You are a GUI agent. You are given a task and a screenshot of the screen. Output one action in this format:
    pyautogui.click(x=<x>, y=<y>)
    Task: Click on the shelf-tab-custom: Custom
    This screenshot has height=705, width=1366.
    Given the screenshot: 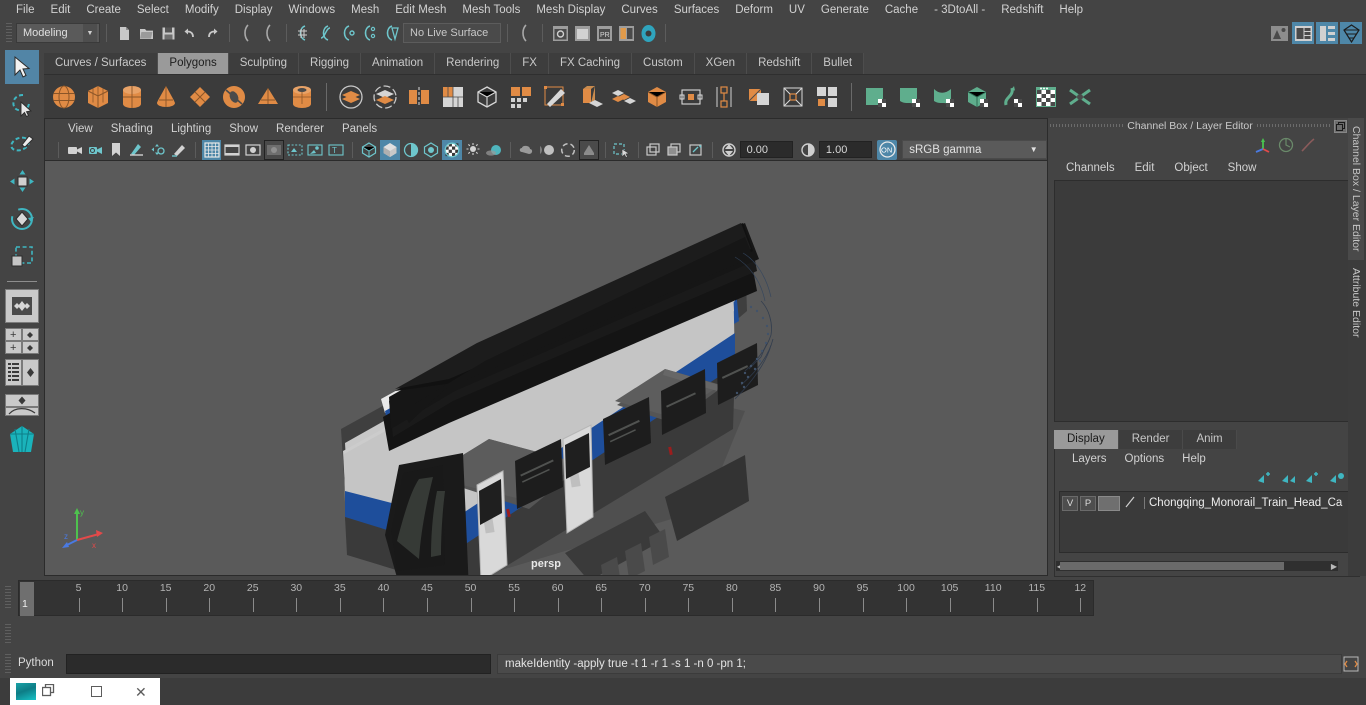 What is the action you would take?
    pyautogui.click(x=663, y=63)
    